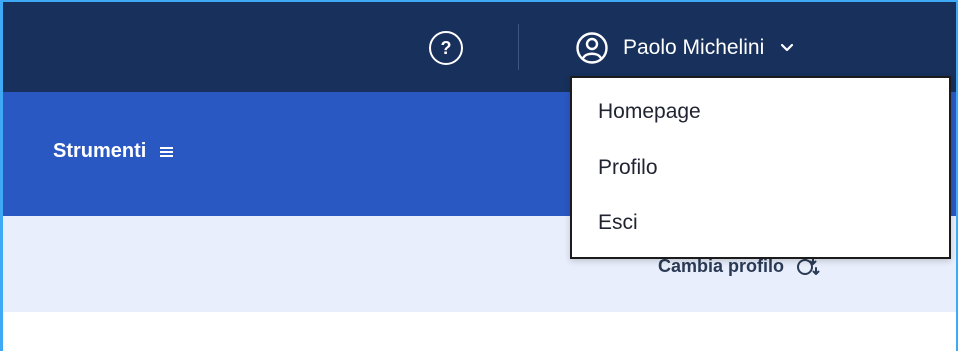 This screenshot has height=351, width=958. I want to click on user-circle-icon, so click(592, 48).